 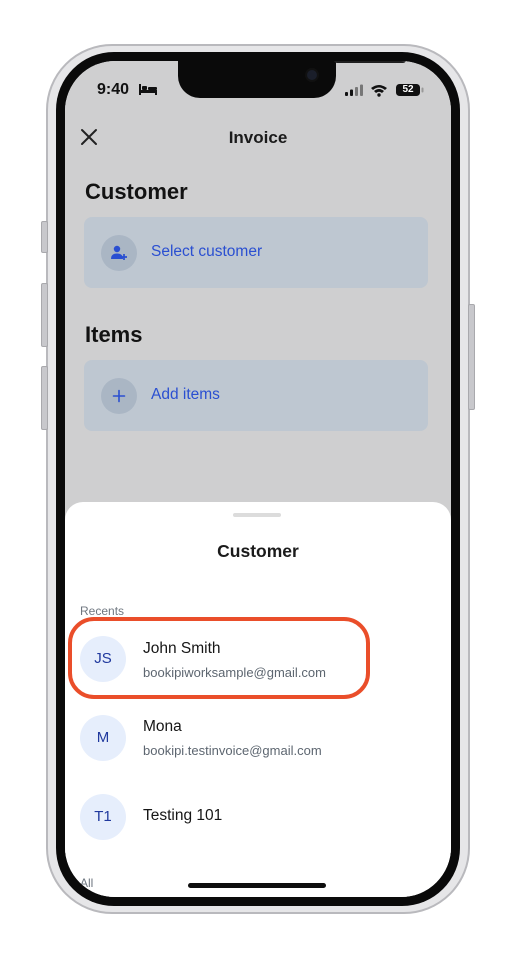 I want to click on add-items-icon-wrap, so click(x=119, y=396).